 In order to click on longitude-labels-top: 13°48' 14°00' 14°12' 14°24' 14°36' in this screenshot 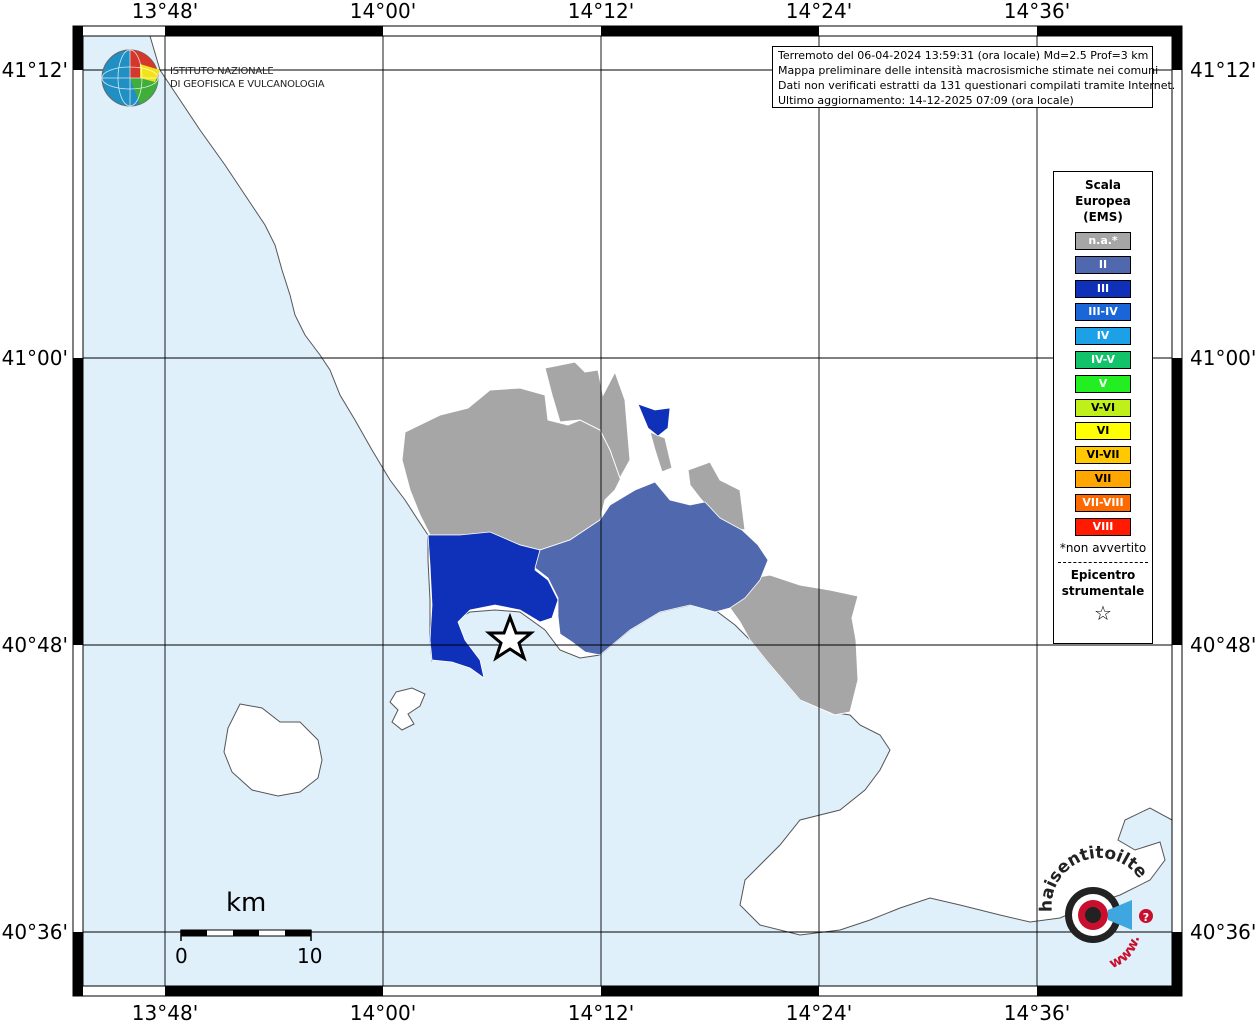, I will do `click(601, 11)`.